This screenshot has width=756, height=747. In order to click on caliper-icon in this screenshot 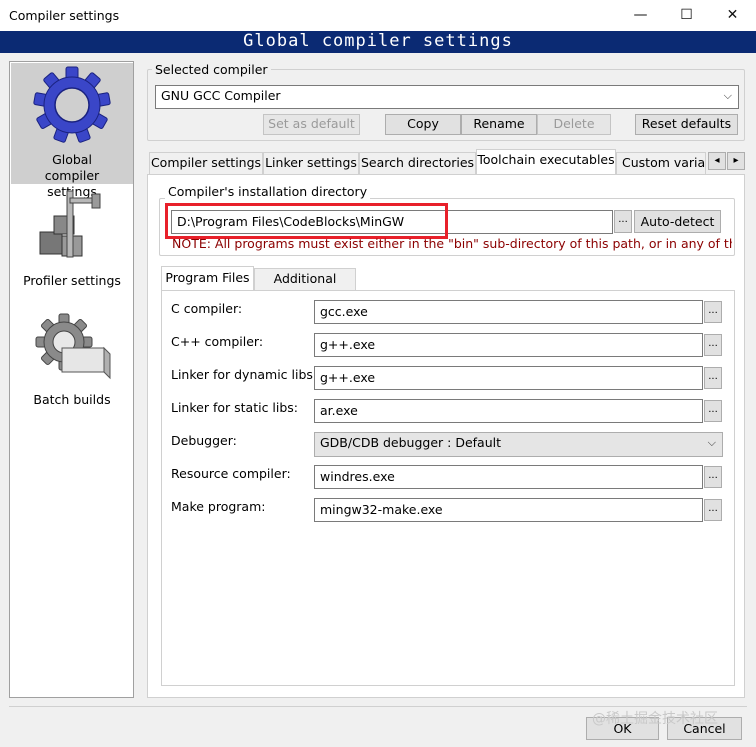, I will do `click(70, 224)`.